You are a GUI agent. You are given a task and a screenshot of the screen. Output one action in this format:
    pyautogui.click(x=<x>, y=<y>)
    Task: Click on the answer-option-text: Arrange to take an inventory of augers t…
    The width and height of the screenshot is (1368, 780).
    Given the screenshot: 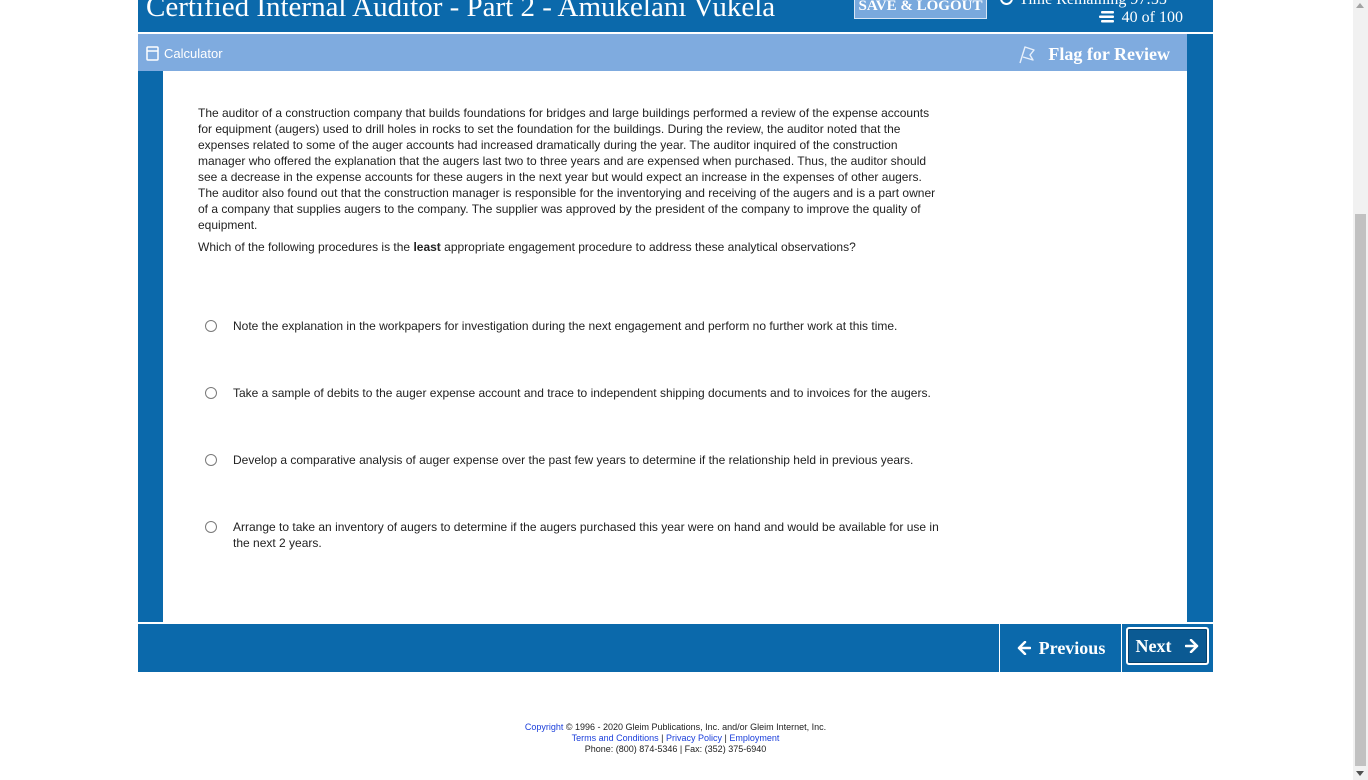 What is the action you would take?
    pyautogui.click(x=586, y=535)
    